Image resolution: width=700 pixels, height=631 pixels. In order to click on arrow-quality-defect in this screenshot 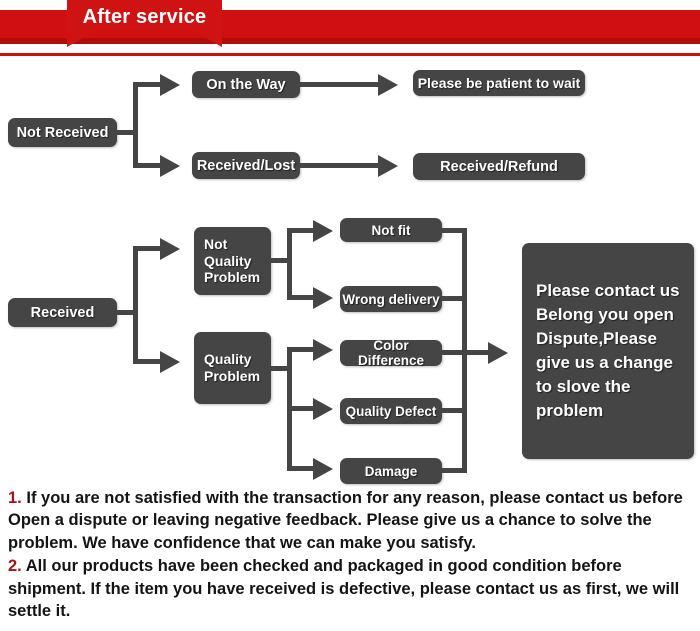, I will do `click(323, 409)`.